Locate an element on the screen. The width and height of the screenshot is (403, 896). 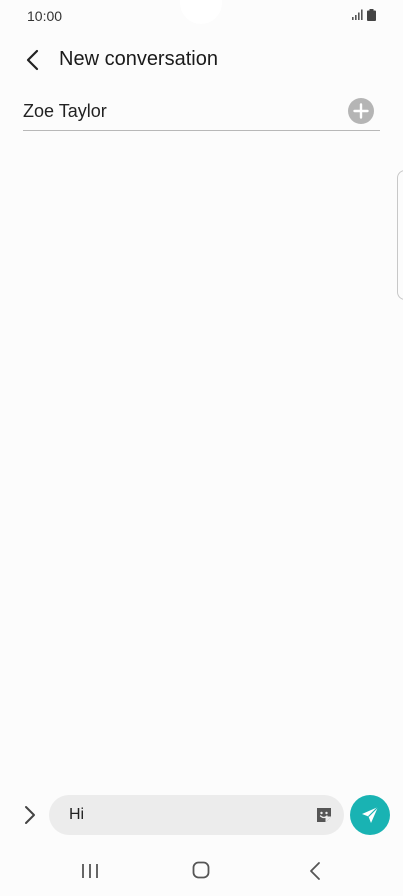
expand-options-button is located at coordinates (30, 815).